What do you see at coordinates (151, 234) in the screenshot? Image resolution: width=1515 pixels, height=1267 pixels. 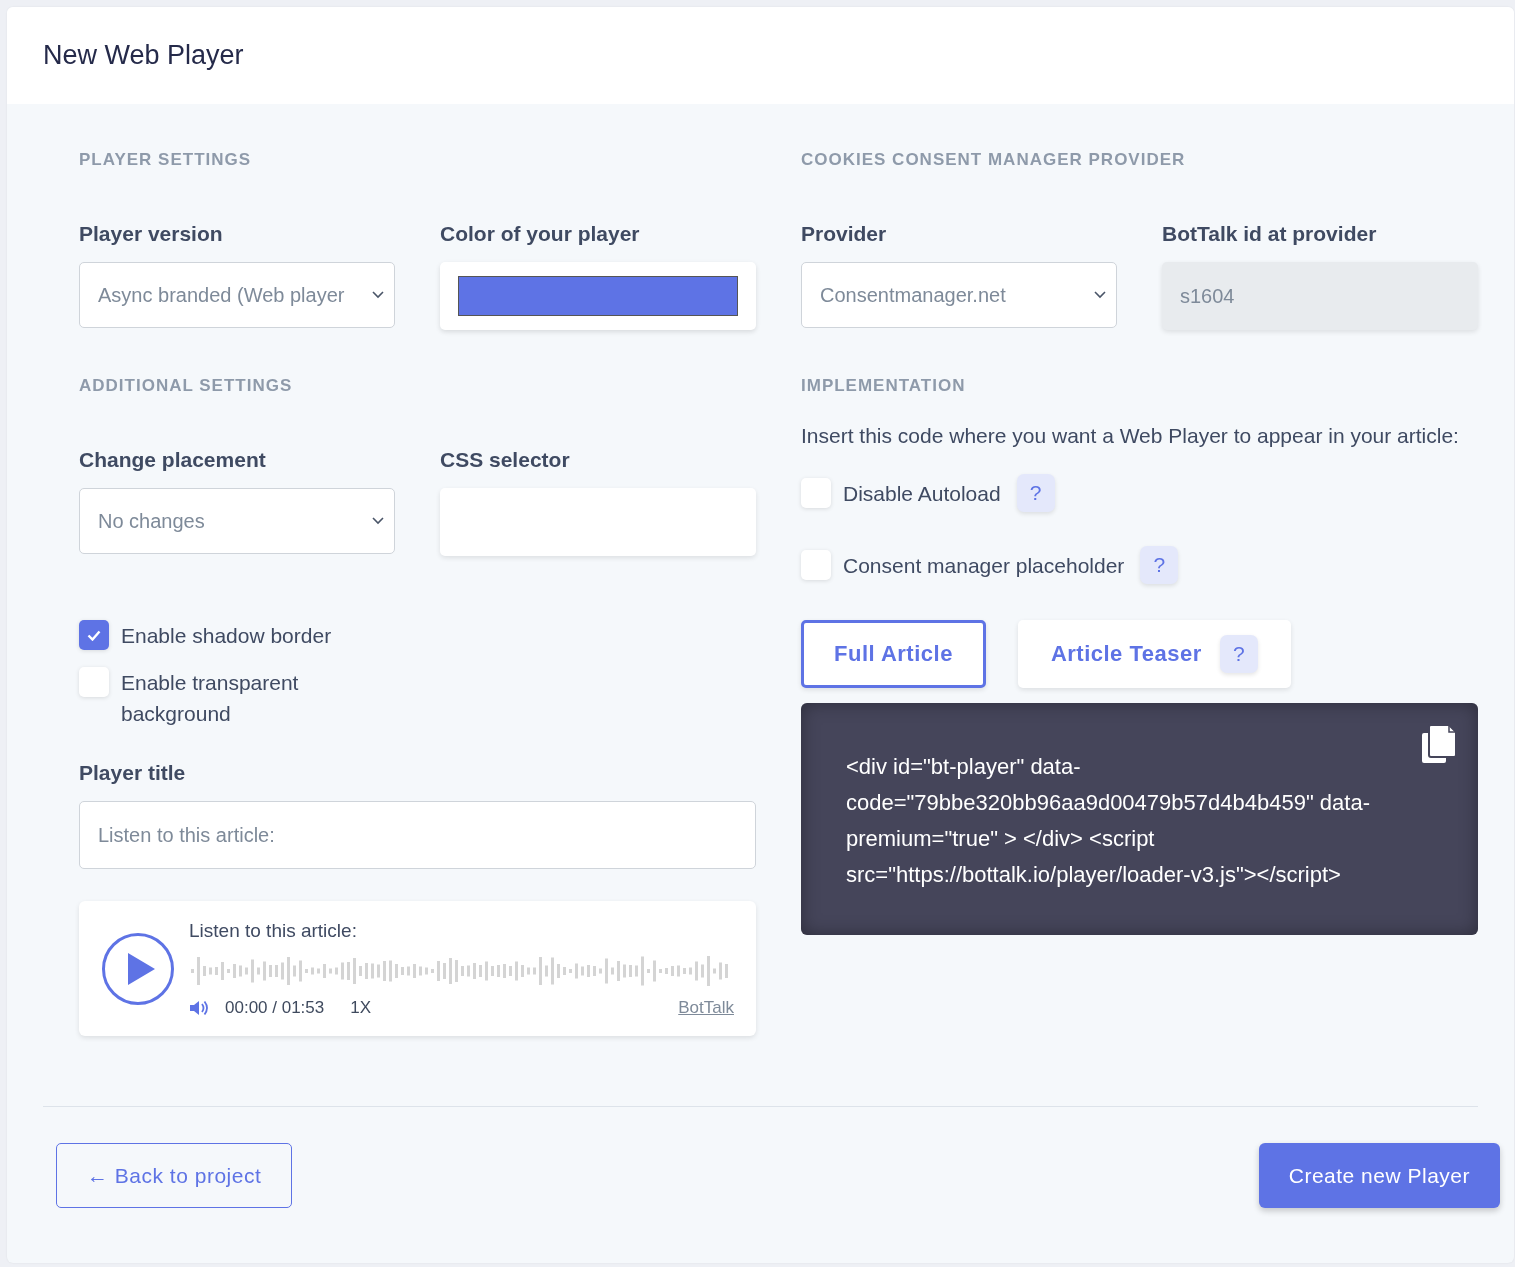 I see `field-label: Player version` at bounding box center [151, 234].